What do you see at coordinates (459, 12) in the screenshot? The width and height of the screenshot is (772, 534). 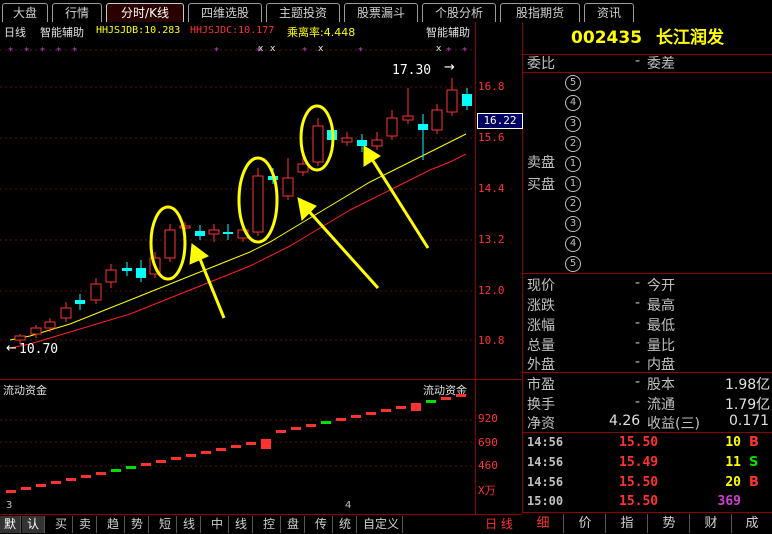 I see `tab-stock-analysis: 个股分析` at bounding box center [459, 12].